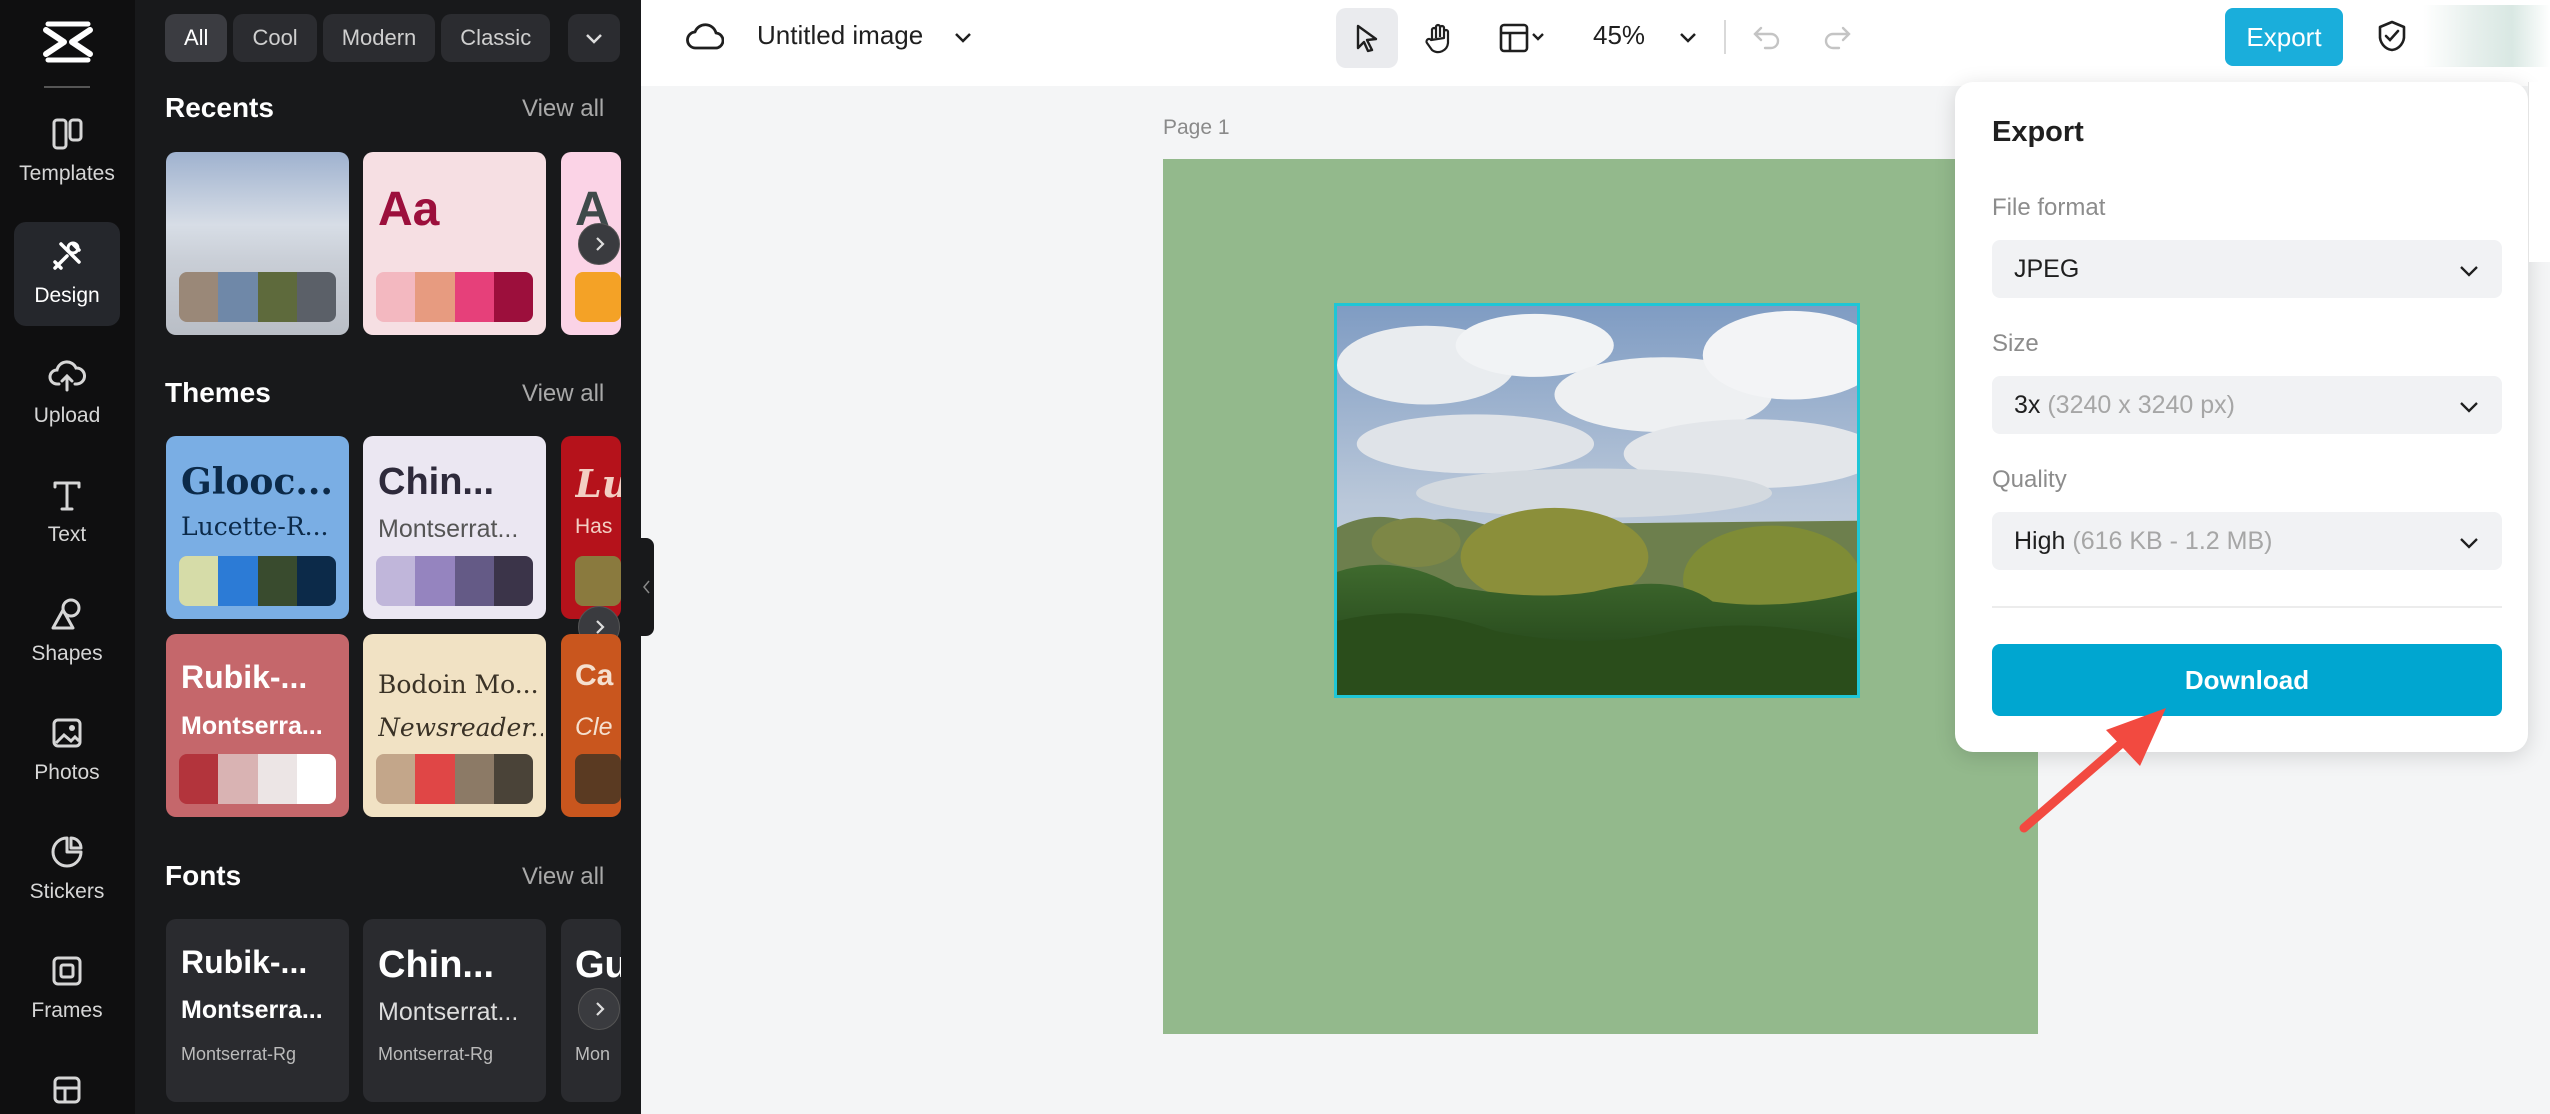 This screenshot has height=1114, width=2550. I want to click on zoom-level: 45%, so click(1619, 35).